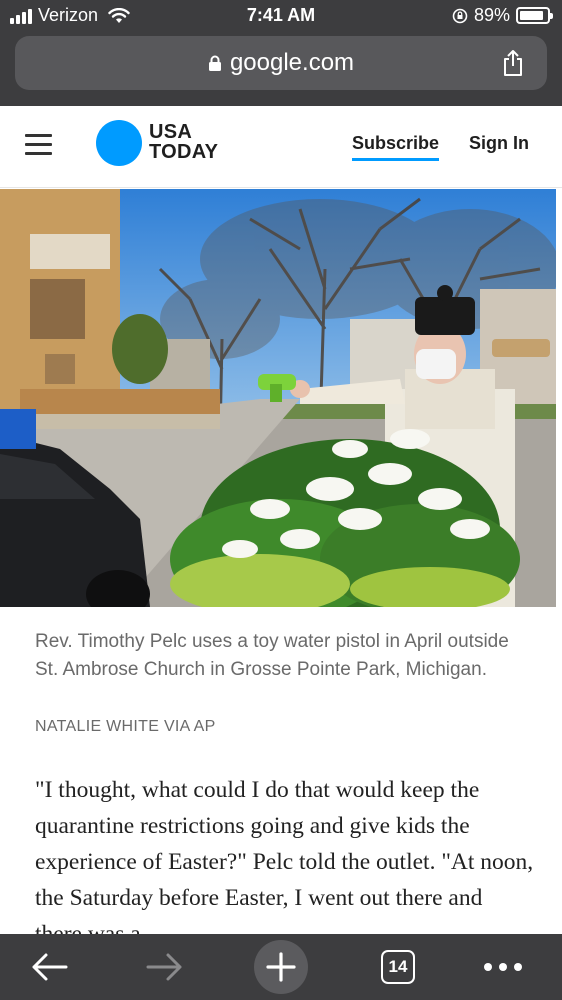 The width and height of the screenshot is (562, 1000). I want to click on share-icon, so click(513, 63).